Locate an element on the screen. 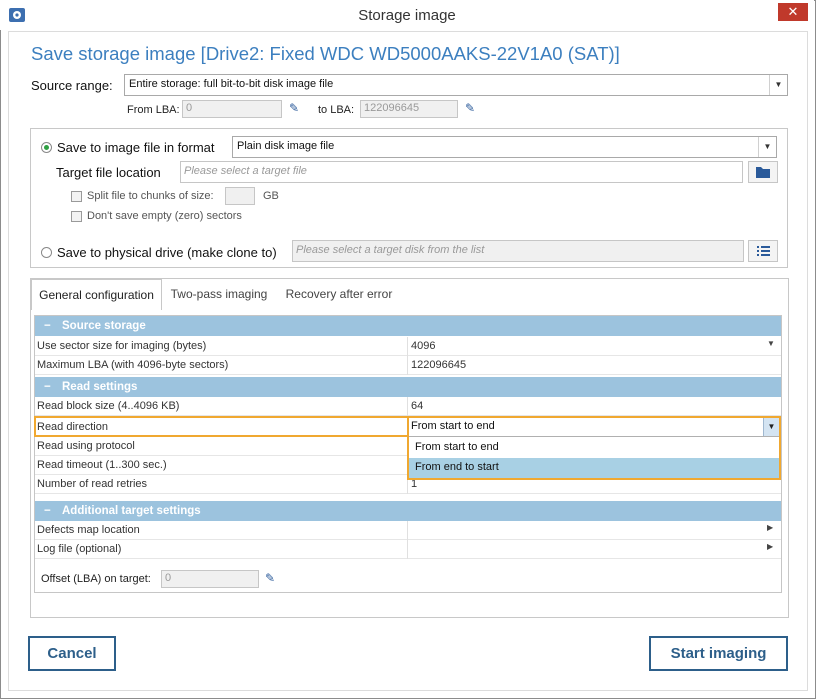 Image resolution: width=816 pixels, height=699 pixels. source-range-label: Source range: is located at coordinates (72, 85).